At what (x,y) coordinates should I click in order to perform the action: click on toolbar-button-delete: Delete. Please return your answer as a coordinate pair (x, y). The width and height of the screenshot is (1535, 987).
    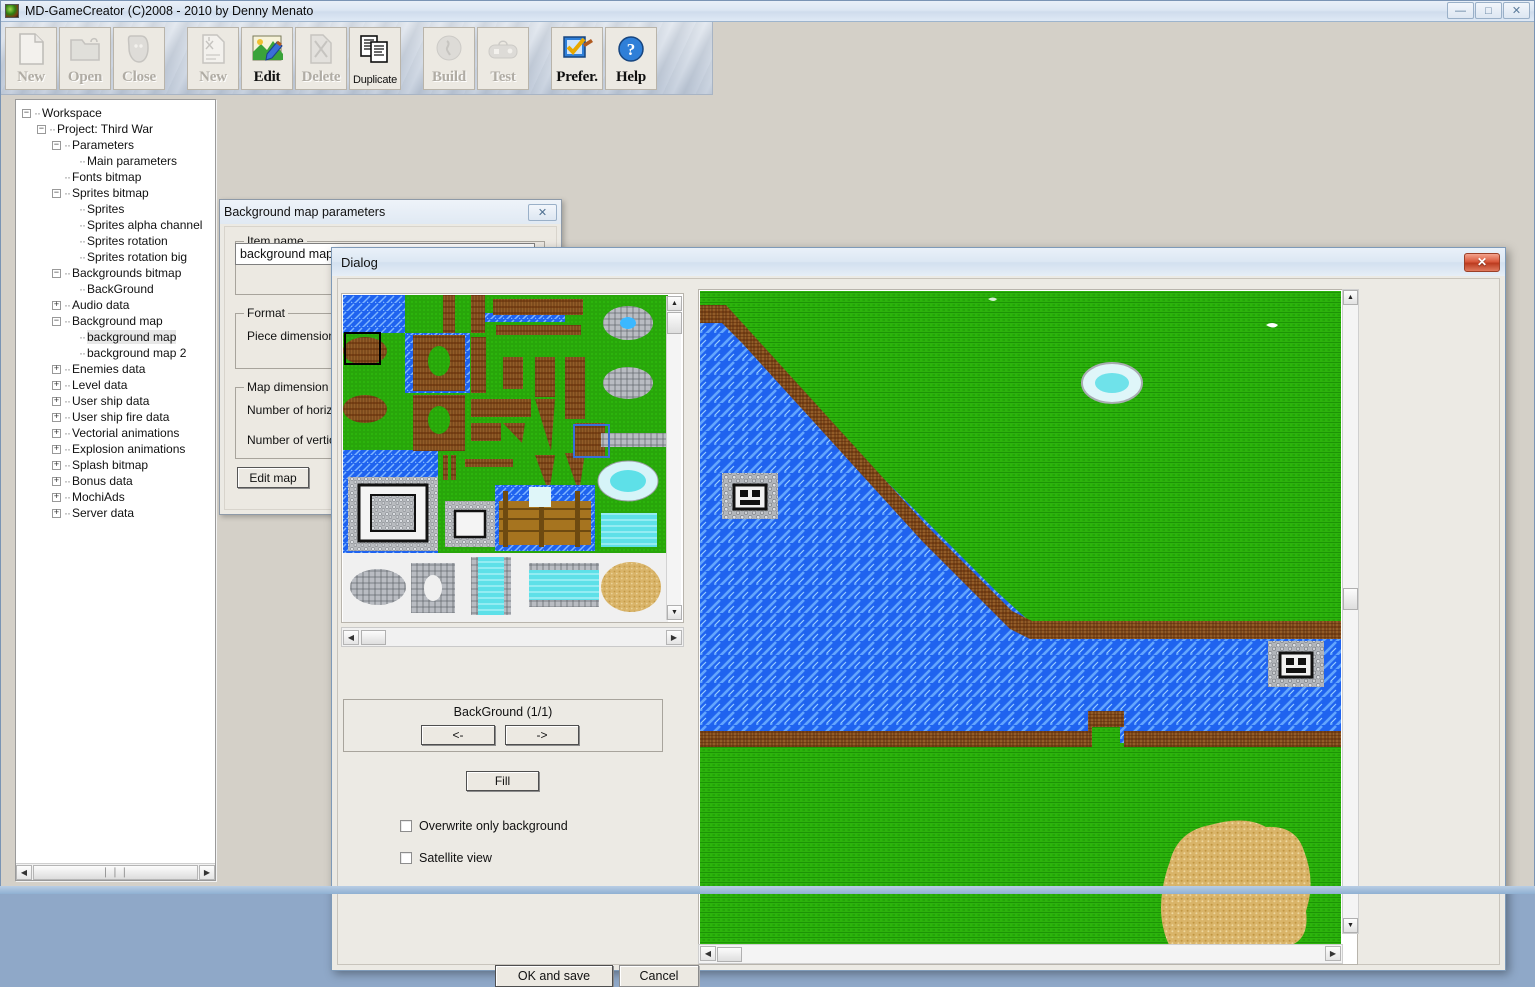
    Looking at the image, I should click on (321, 58).